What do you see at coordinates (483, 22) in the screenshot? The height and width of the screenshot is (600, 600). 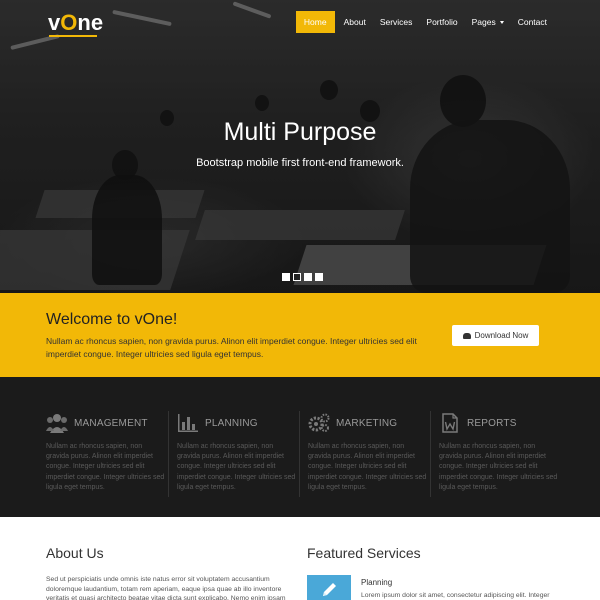 I see `nav-pages-label: Pages` at bounding box center [483, 22].